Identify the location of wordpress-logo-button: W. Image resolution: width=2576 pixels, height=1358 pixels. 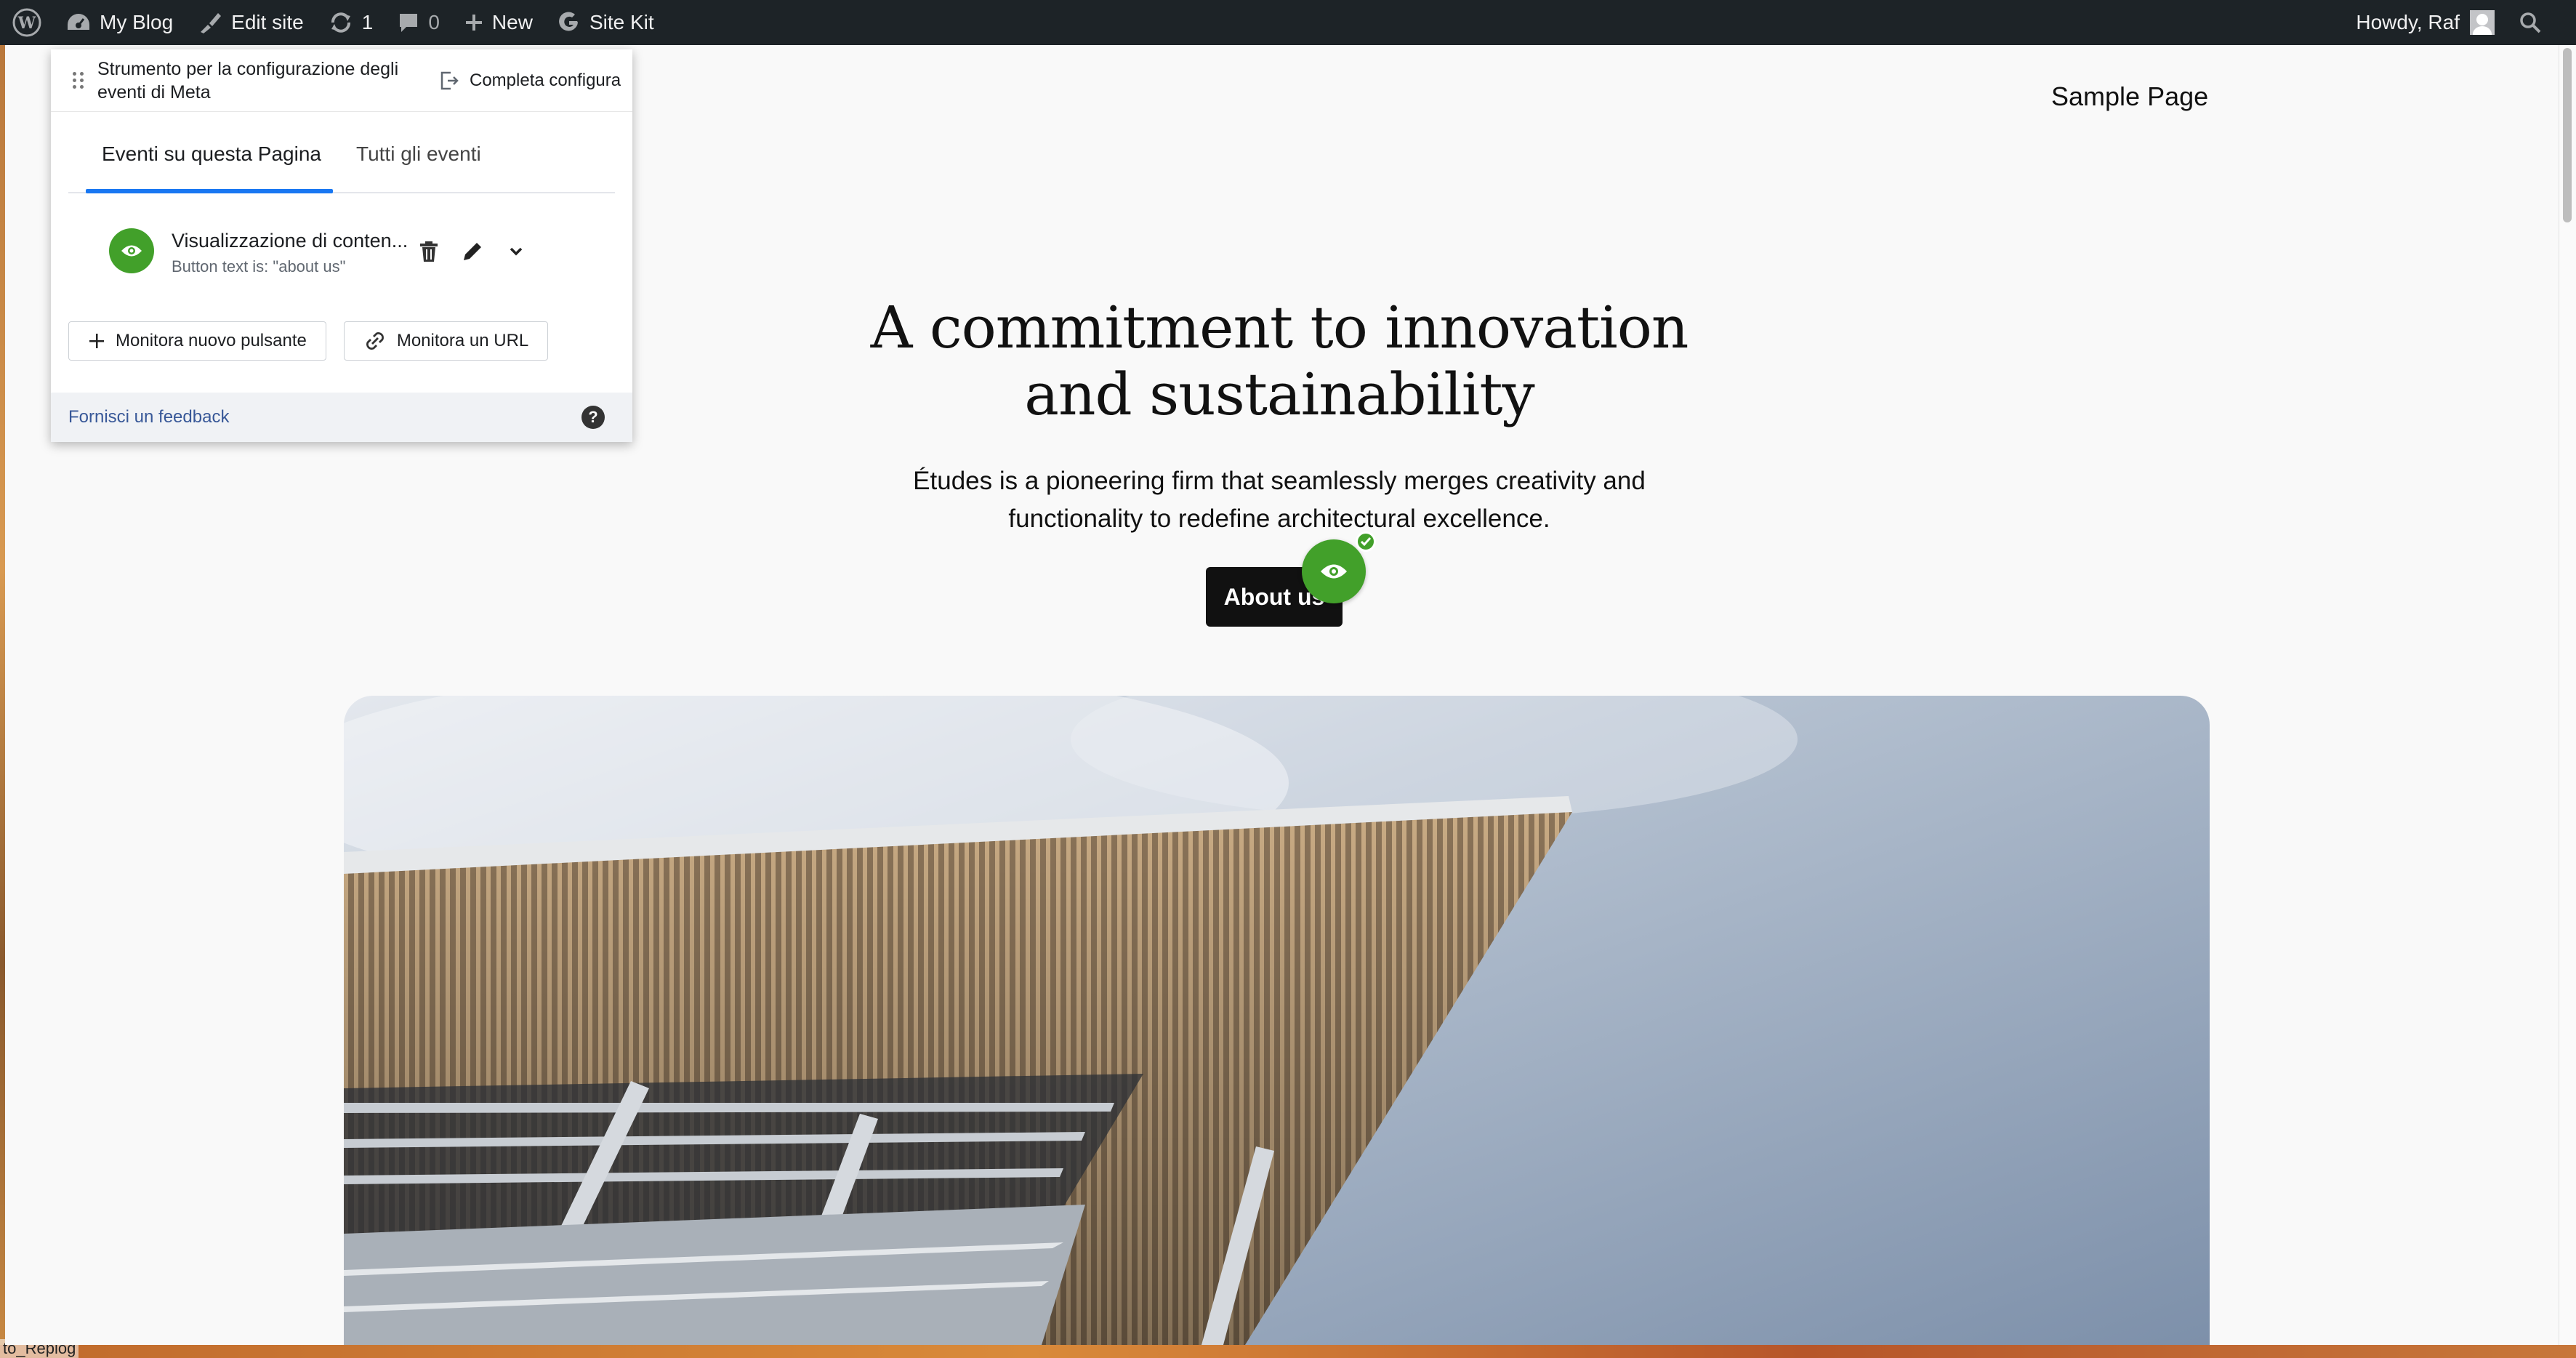
(27, 22).